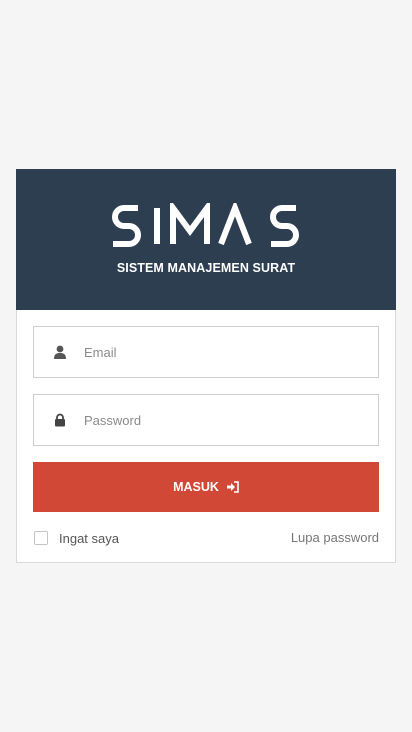 The height and width of the screenshot is (732, 412). I want to click on password-input, so click(224, 420).